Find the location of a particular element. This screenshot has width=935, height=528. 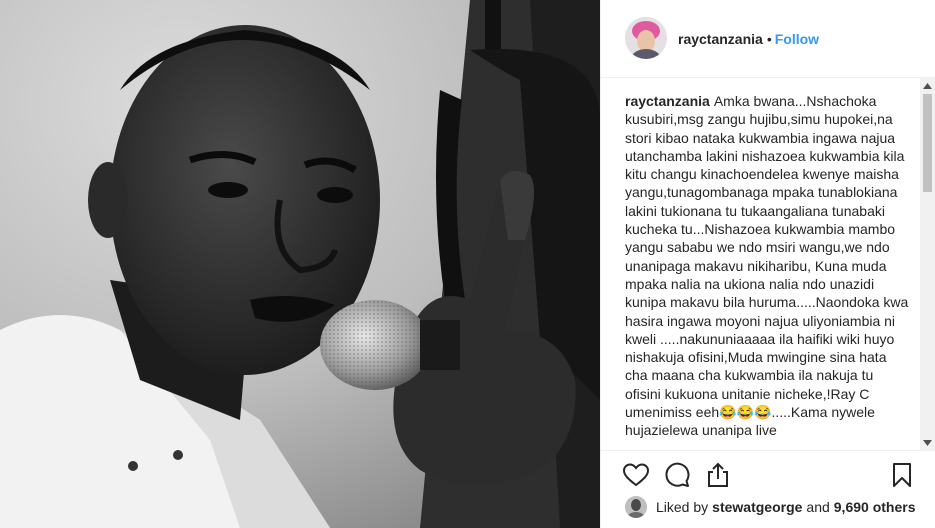

chevron-up-icon is located at coordinates (927, 85).